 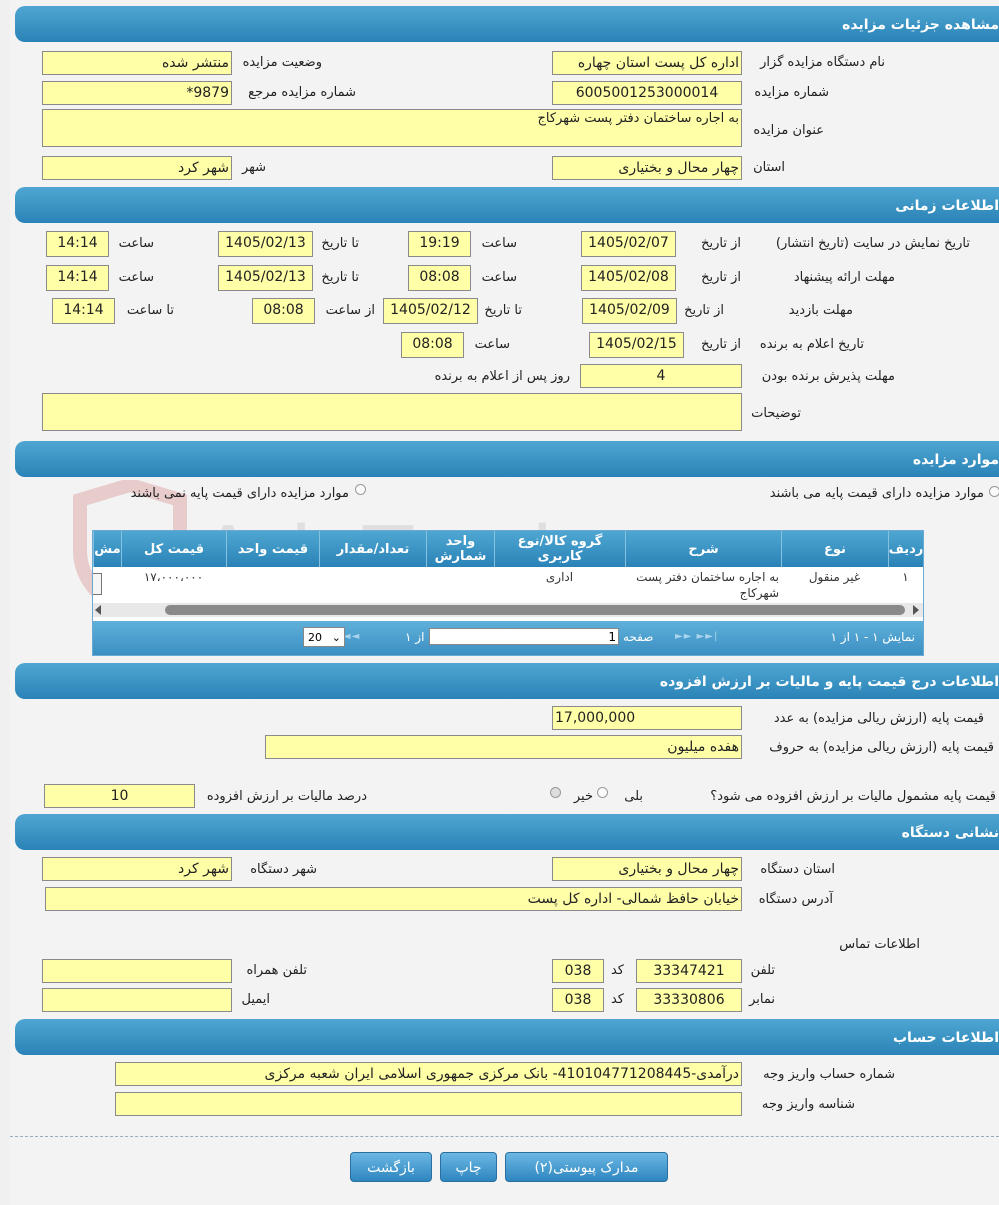 What do you see at coordinates (340, 277) in the screenshot?
I see `offer-to-label: تا تاریخ` at bounding box center [340, 277].